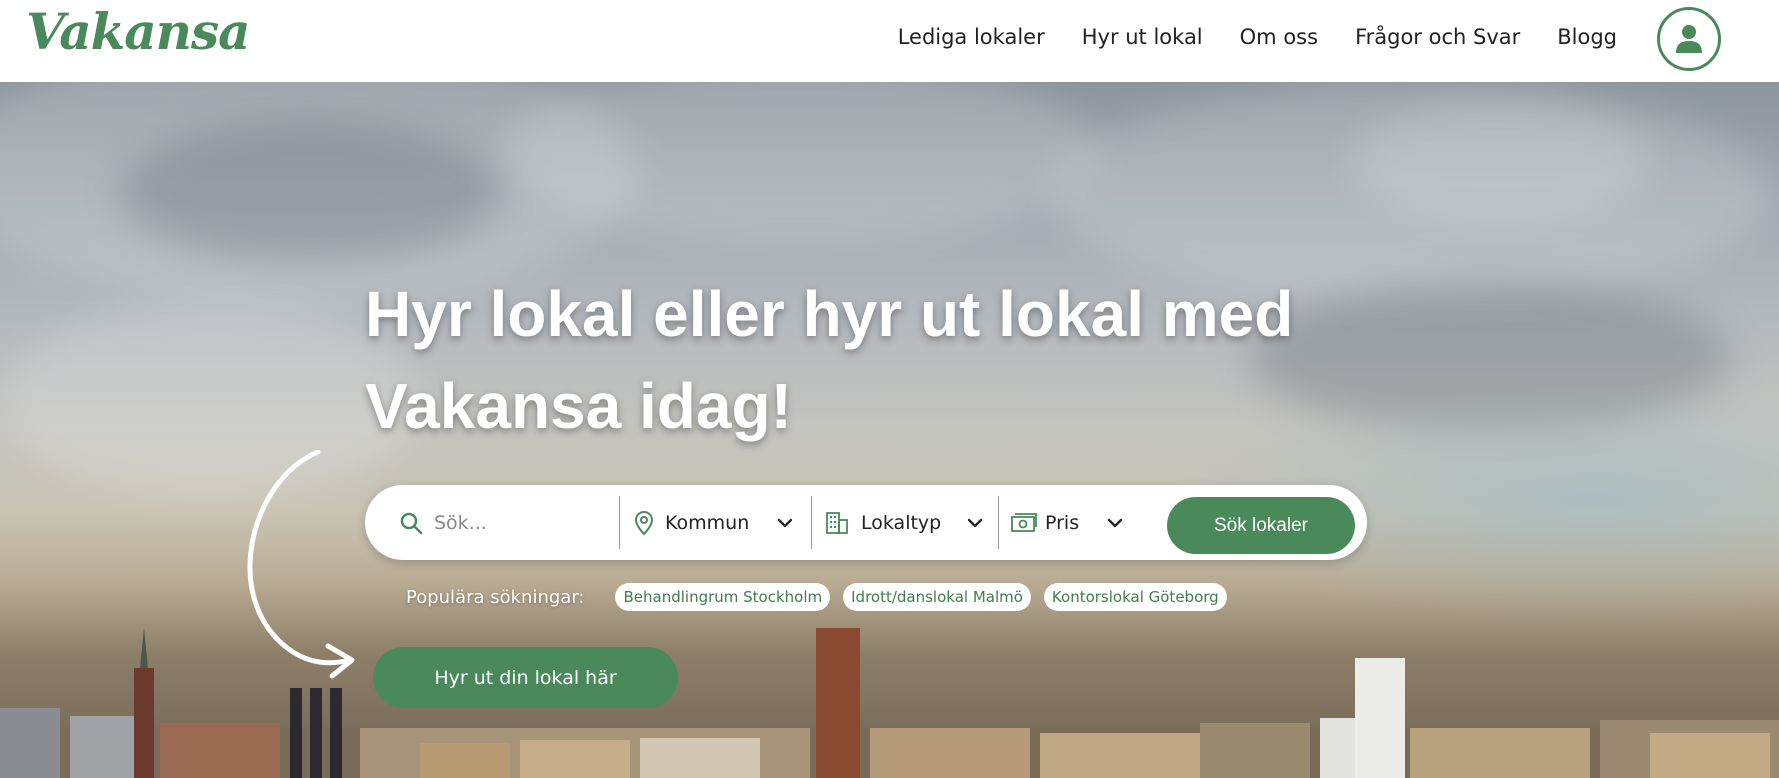  Describe the element at coordinates (1279, 37) in the screenshot. I see `nav-om-oss: Om oss` at that location.